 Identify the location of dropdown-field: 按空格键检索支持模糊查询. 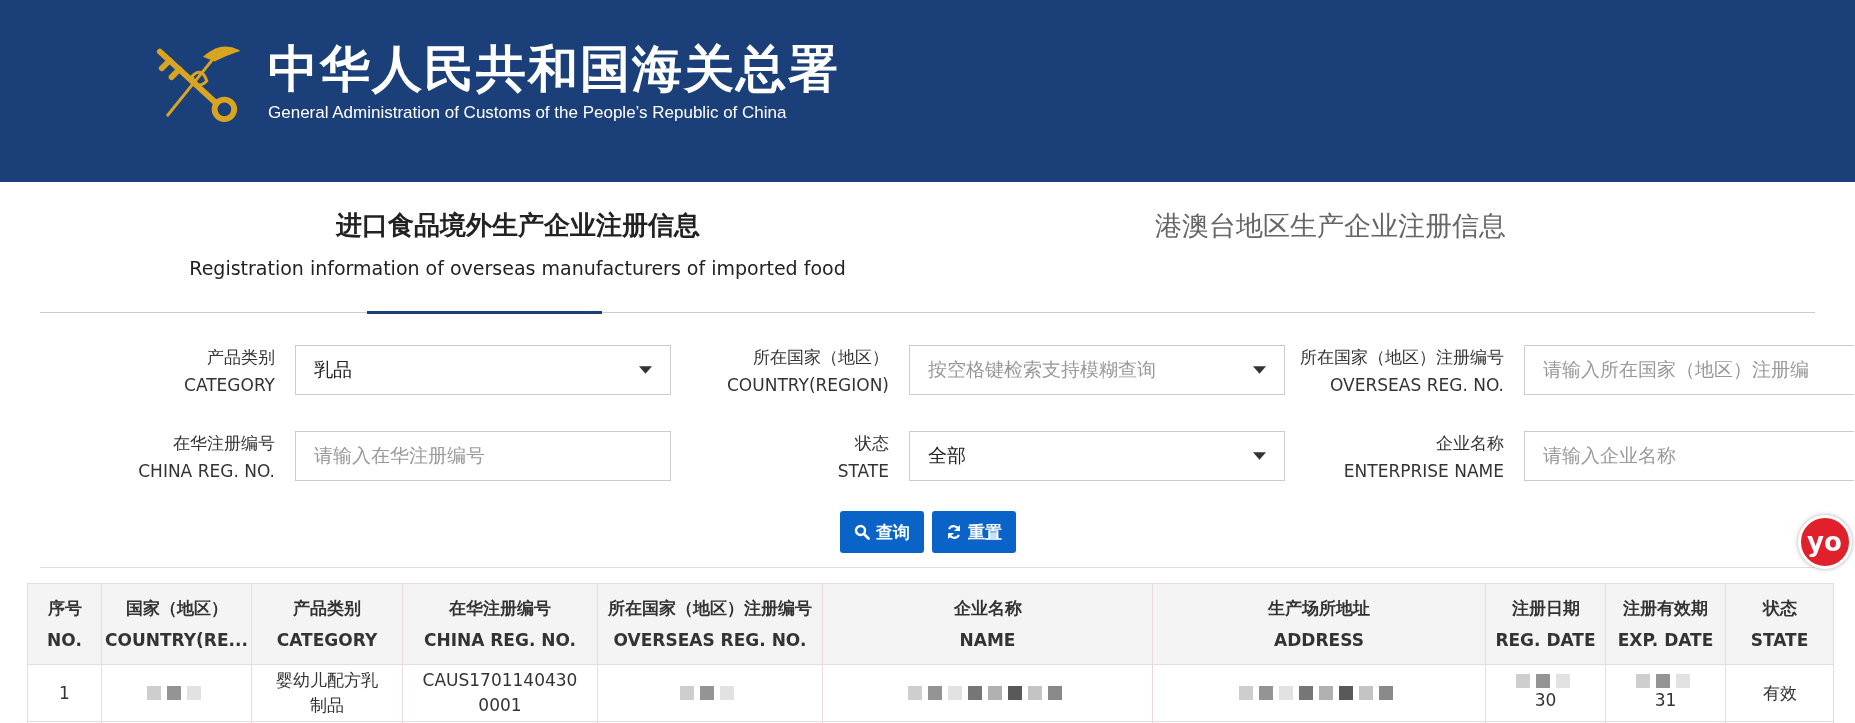
(1097, 370).